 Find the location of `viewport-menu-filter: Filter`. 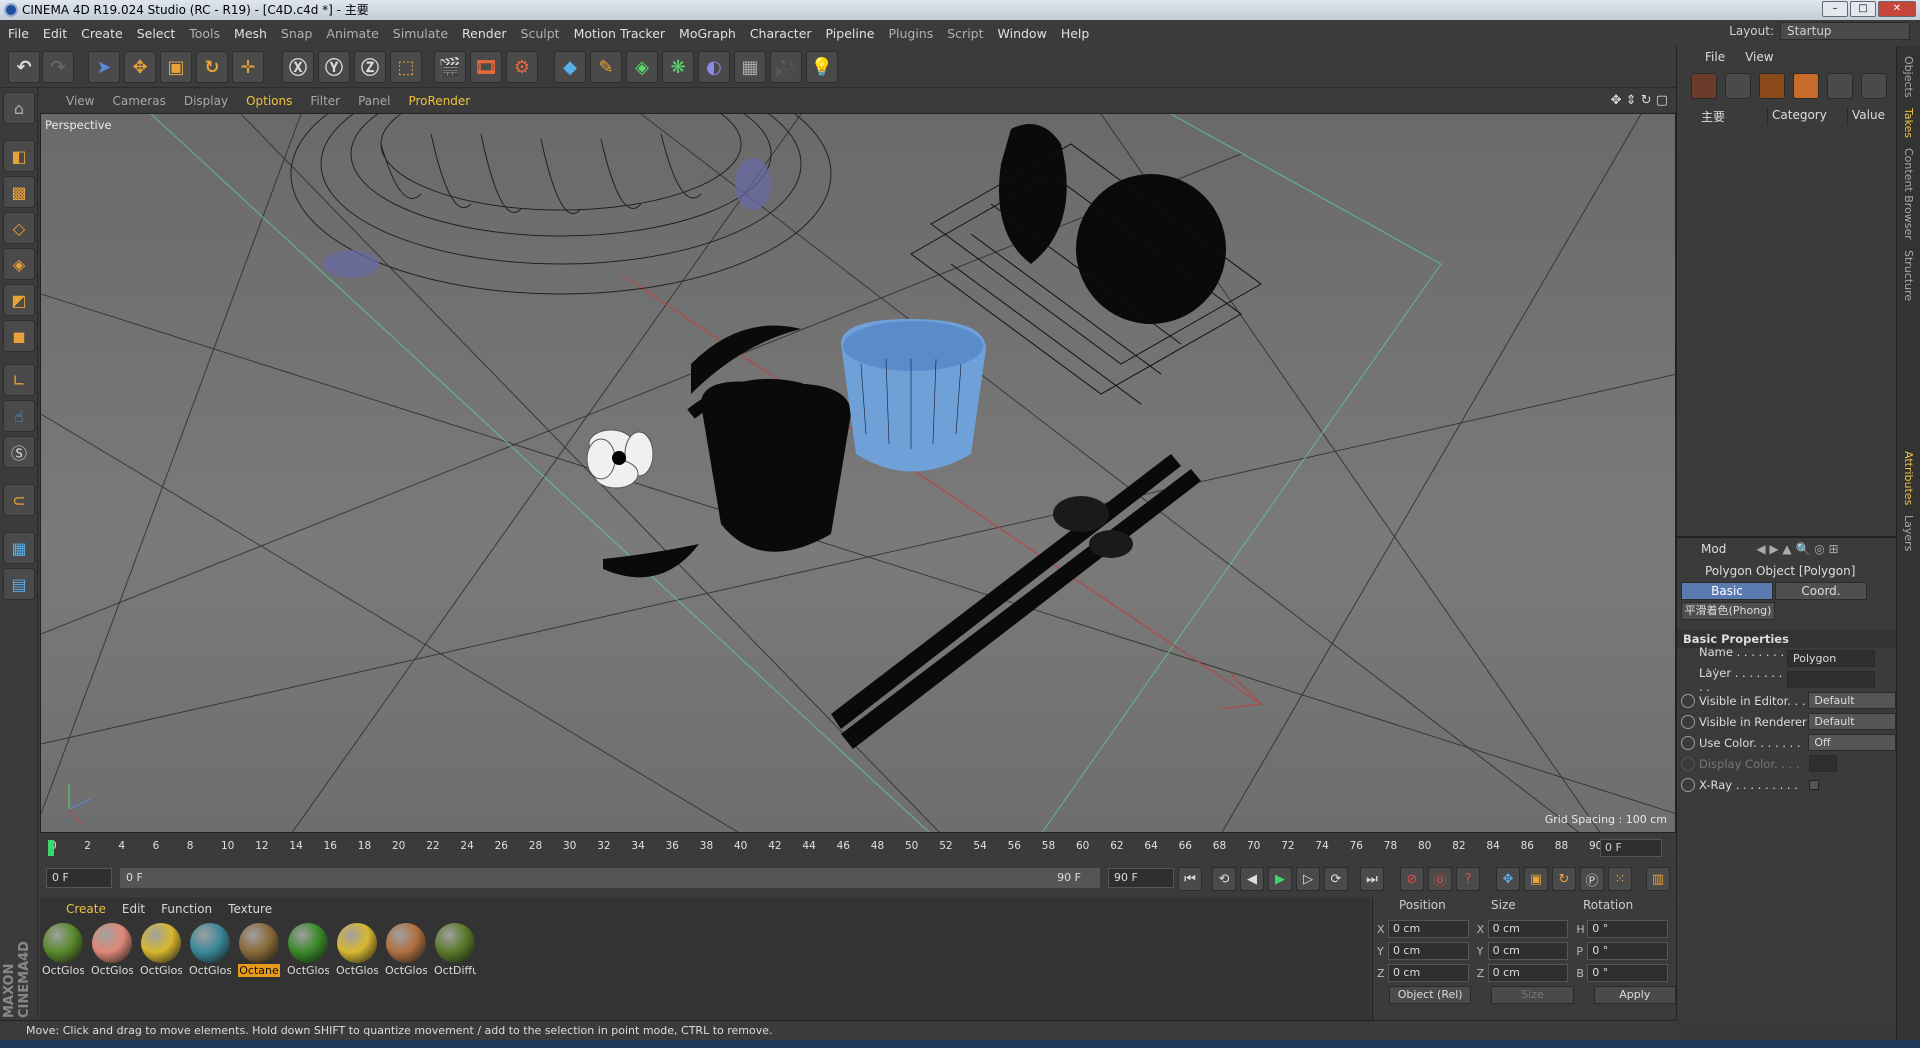

viewport-menu-filter: Filter is located at coordinates (325, 101).